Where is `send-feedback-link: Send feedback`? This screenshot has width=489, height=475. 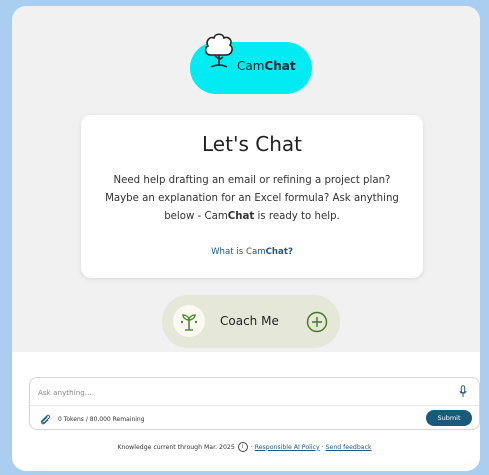
send-feedback-link: Send feedback is located at coordinates (349, 447).